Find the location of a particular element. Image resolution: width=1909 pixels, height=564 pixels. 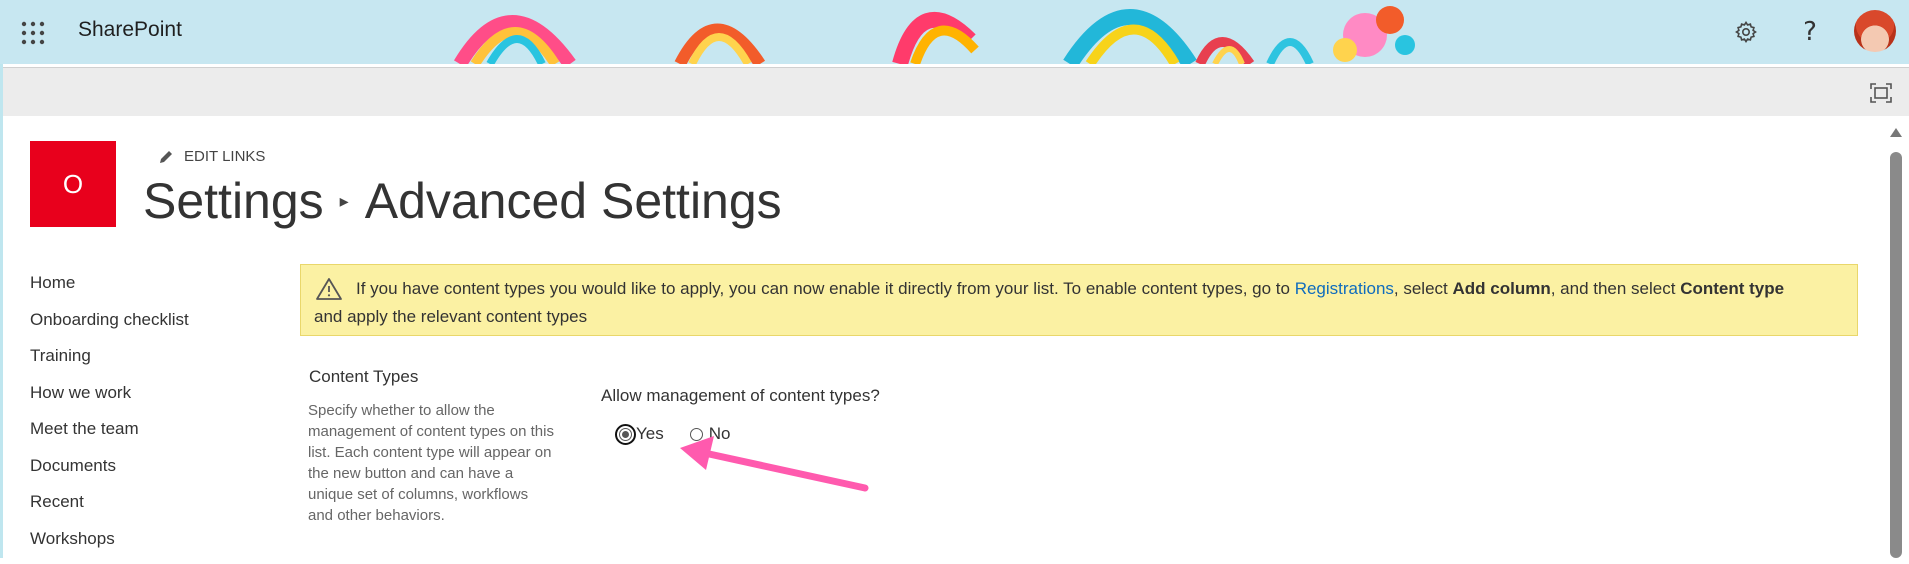

pink-annotation-arrow-icon is located at coordinates (770, 465).